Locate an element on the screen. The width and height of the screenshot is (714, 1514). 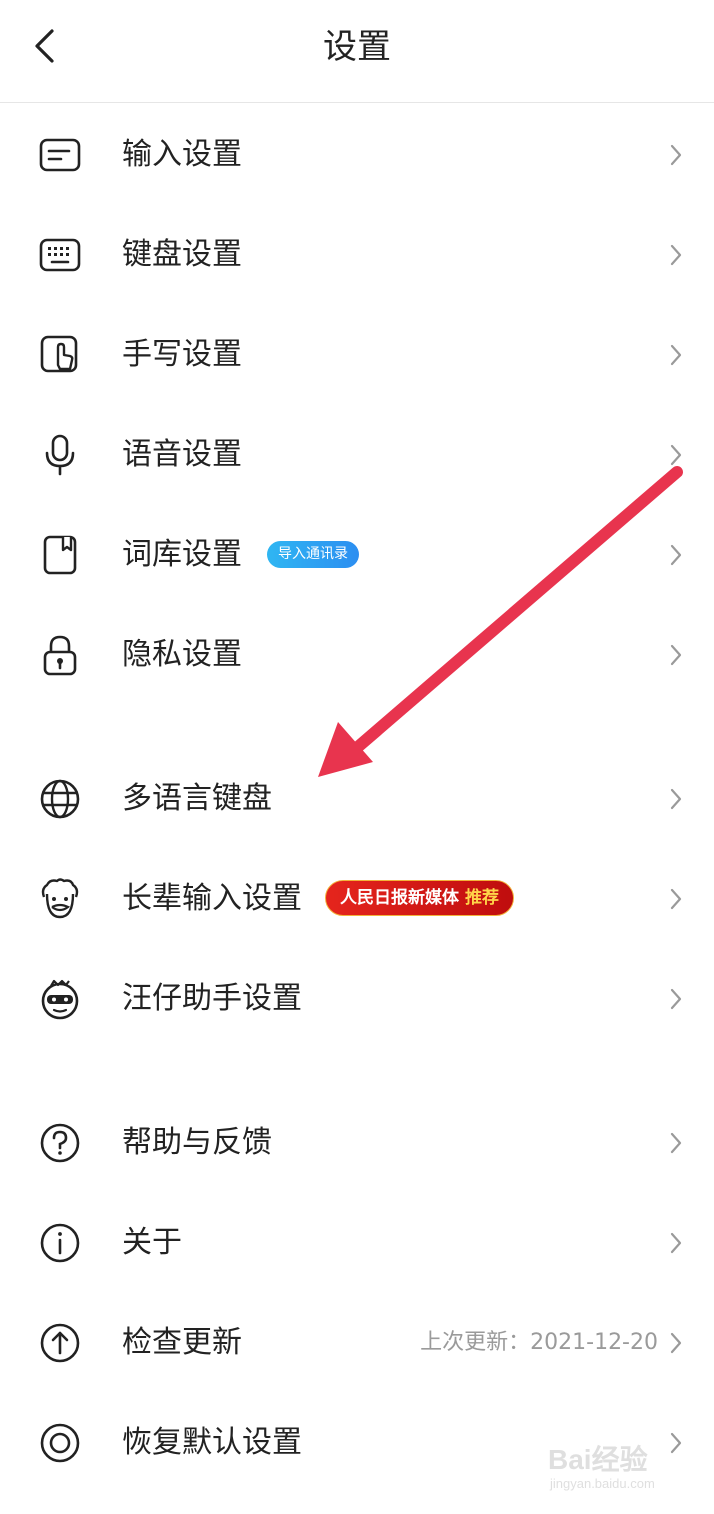
settings-row-label: 多语言键盘 is located at coordinates (197, 798).